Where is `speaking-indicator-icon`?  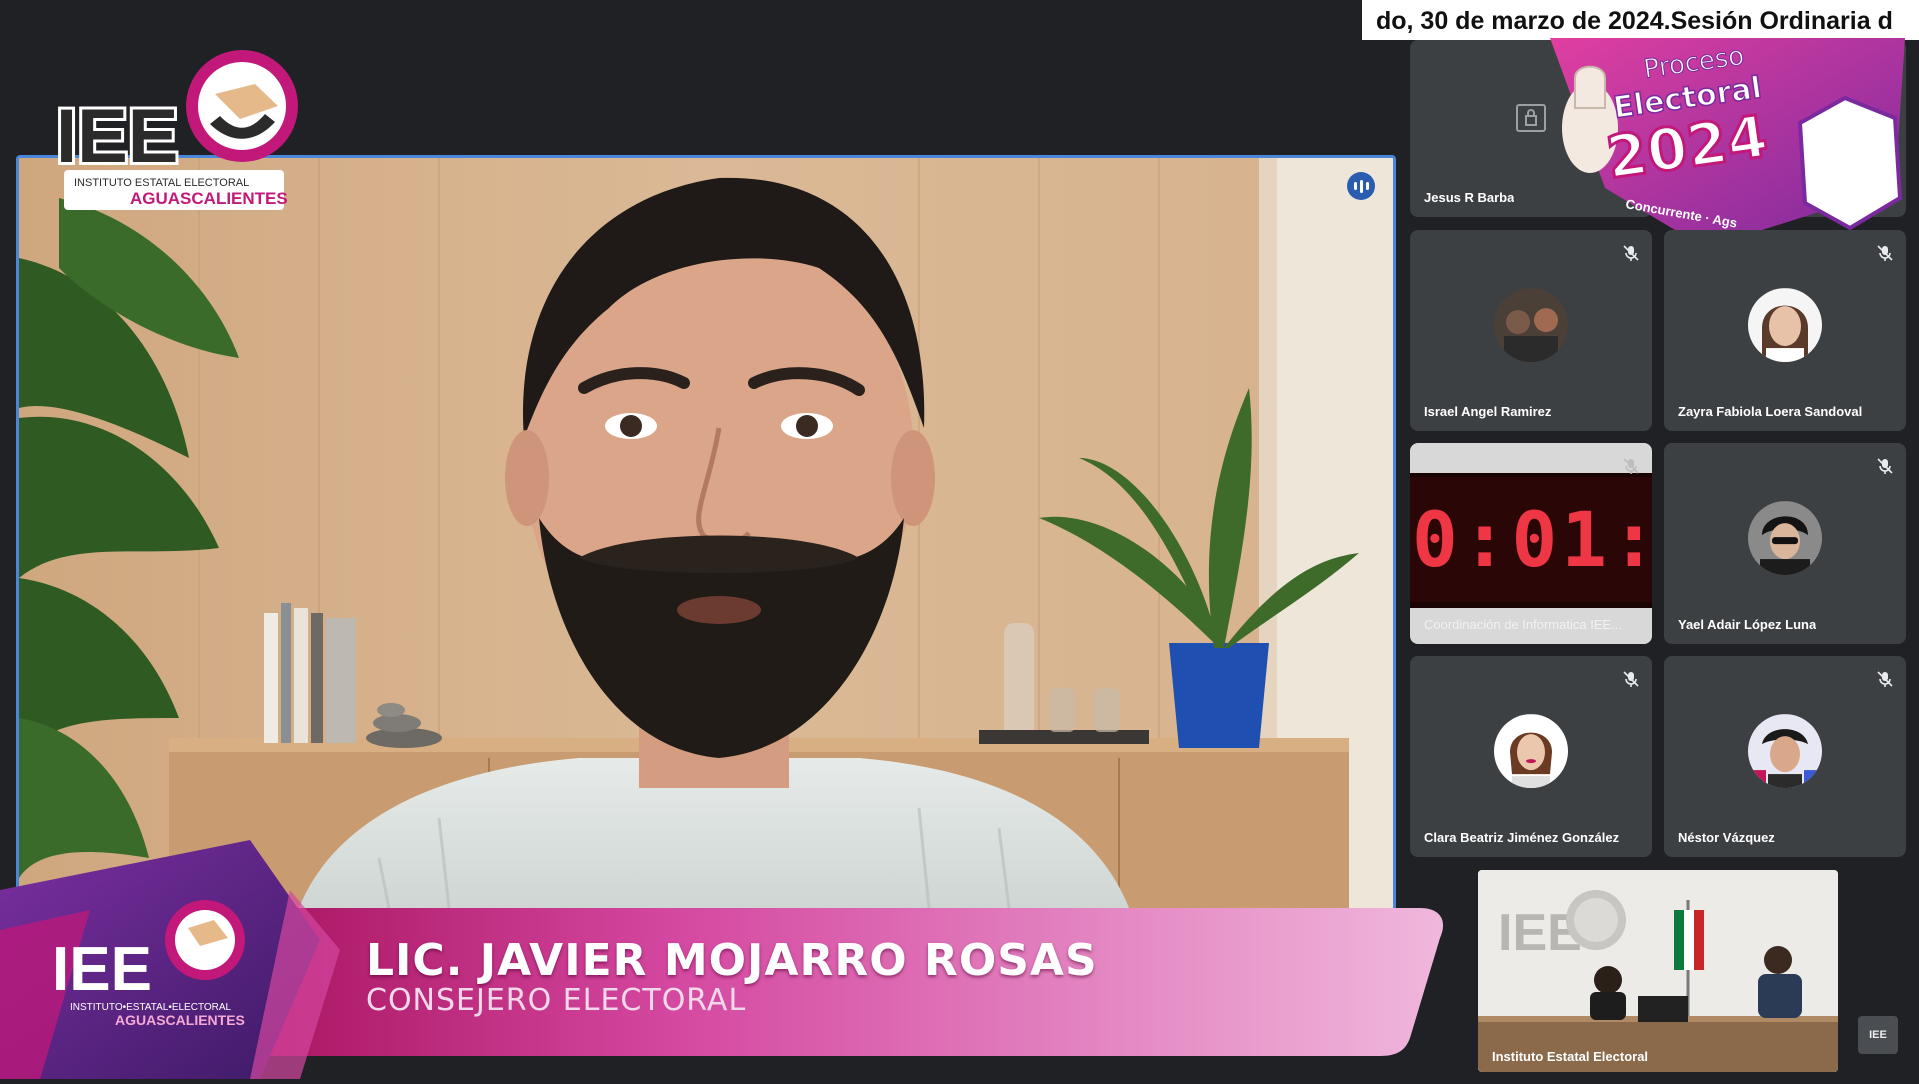 speaking-indicator-icon is located at coordinates (1361, 186).